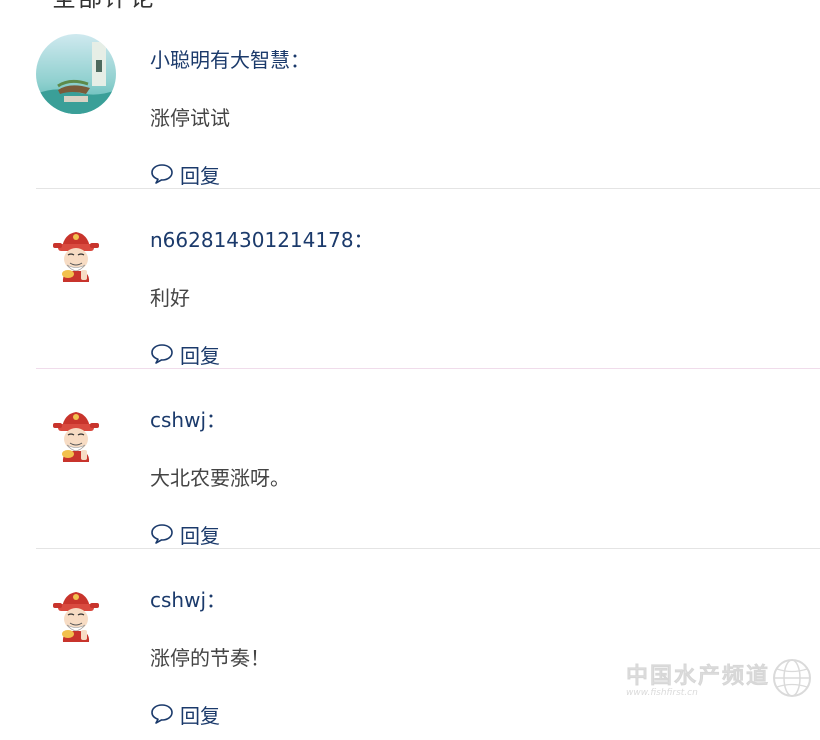 The image size is (820, 740). What do you see at coordinates (661, 693) in the screenshot?
I see `watermark-url: www.fishfirst.cn` at bounding box center [661, 693].